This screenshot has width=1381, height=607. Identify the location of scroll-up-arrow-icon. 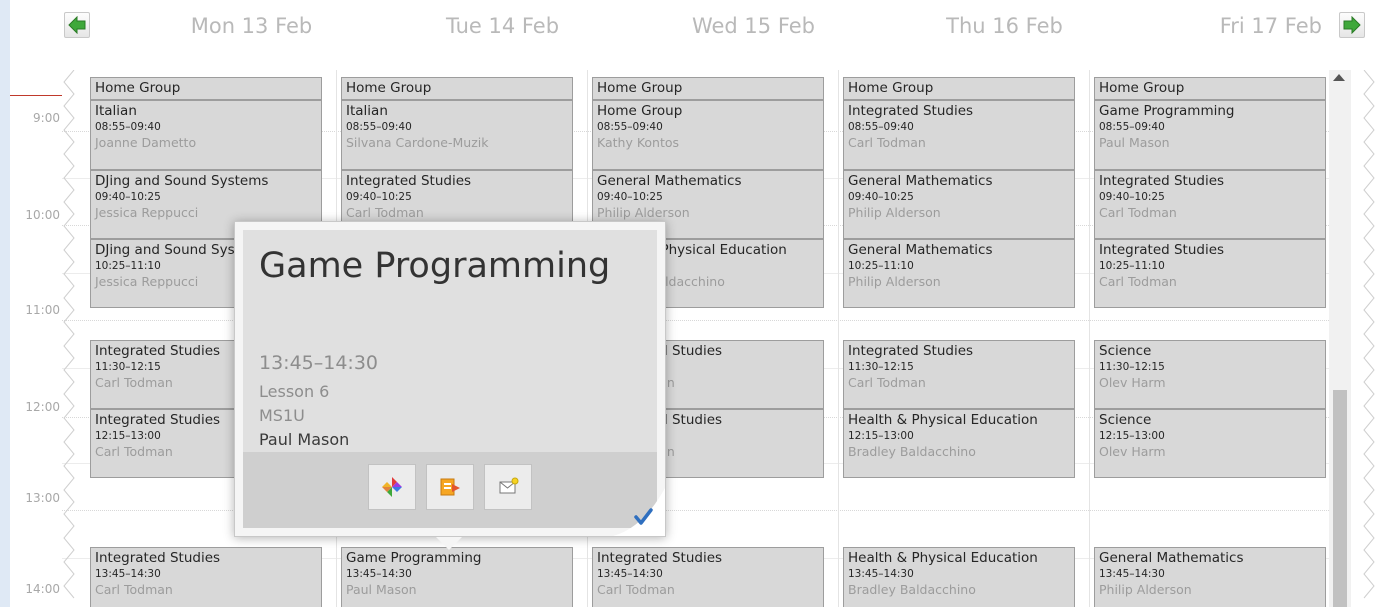
(1339, 77).